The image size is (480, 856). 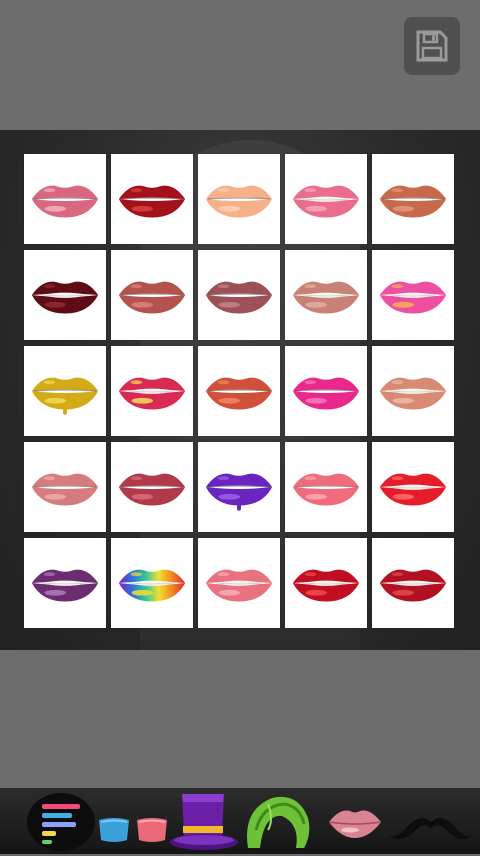 I want to click on blush-pink-button, so click(x=152, y=830).